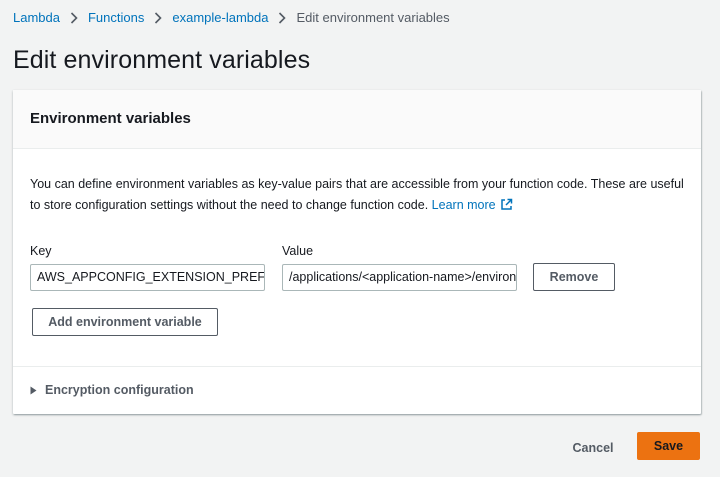  Describe the element at coordinates (357, 119) in the screenshot. I see `panel-header: Environment variables` at that location.